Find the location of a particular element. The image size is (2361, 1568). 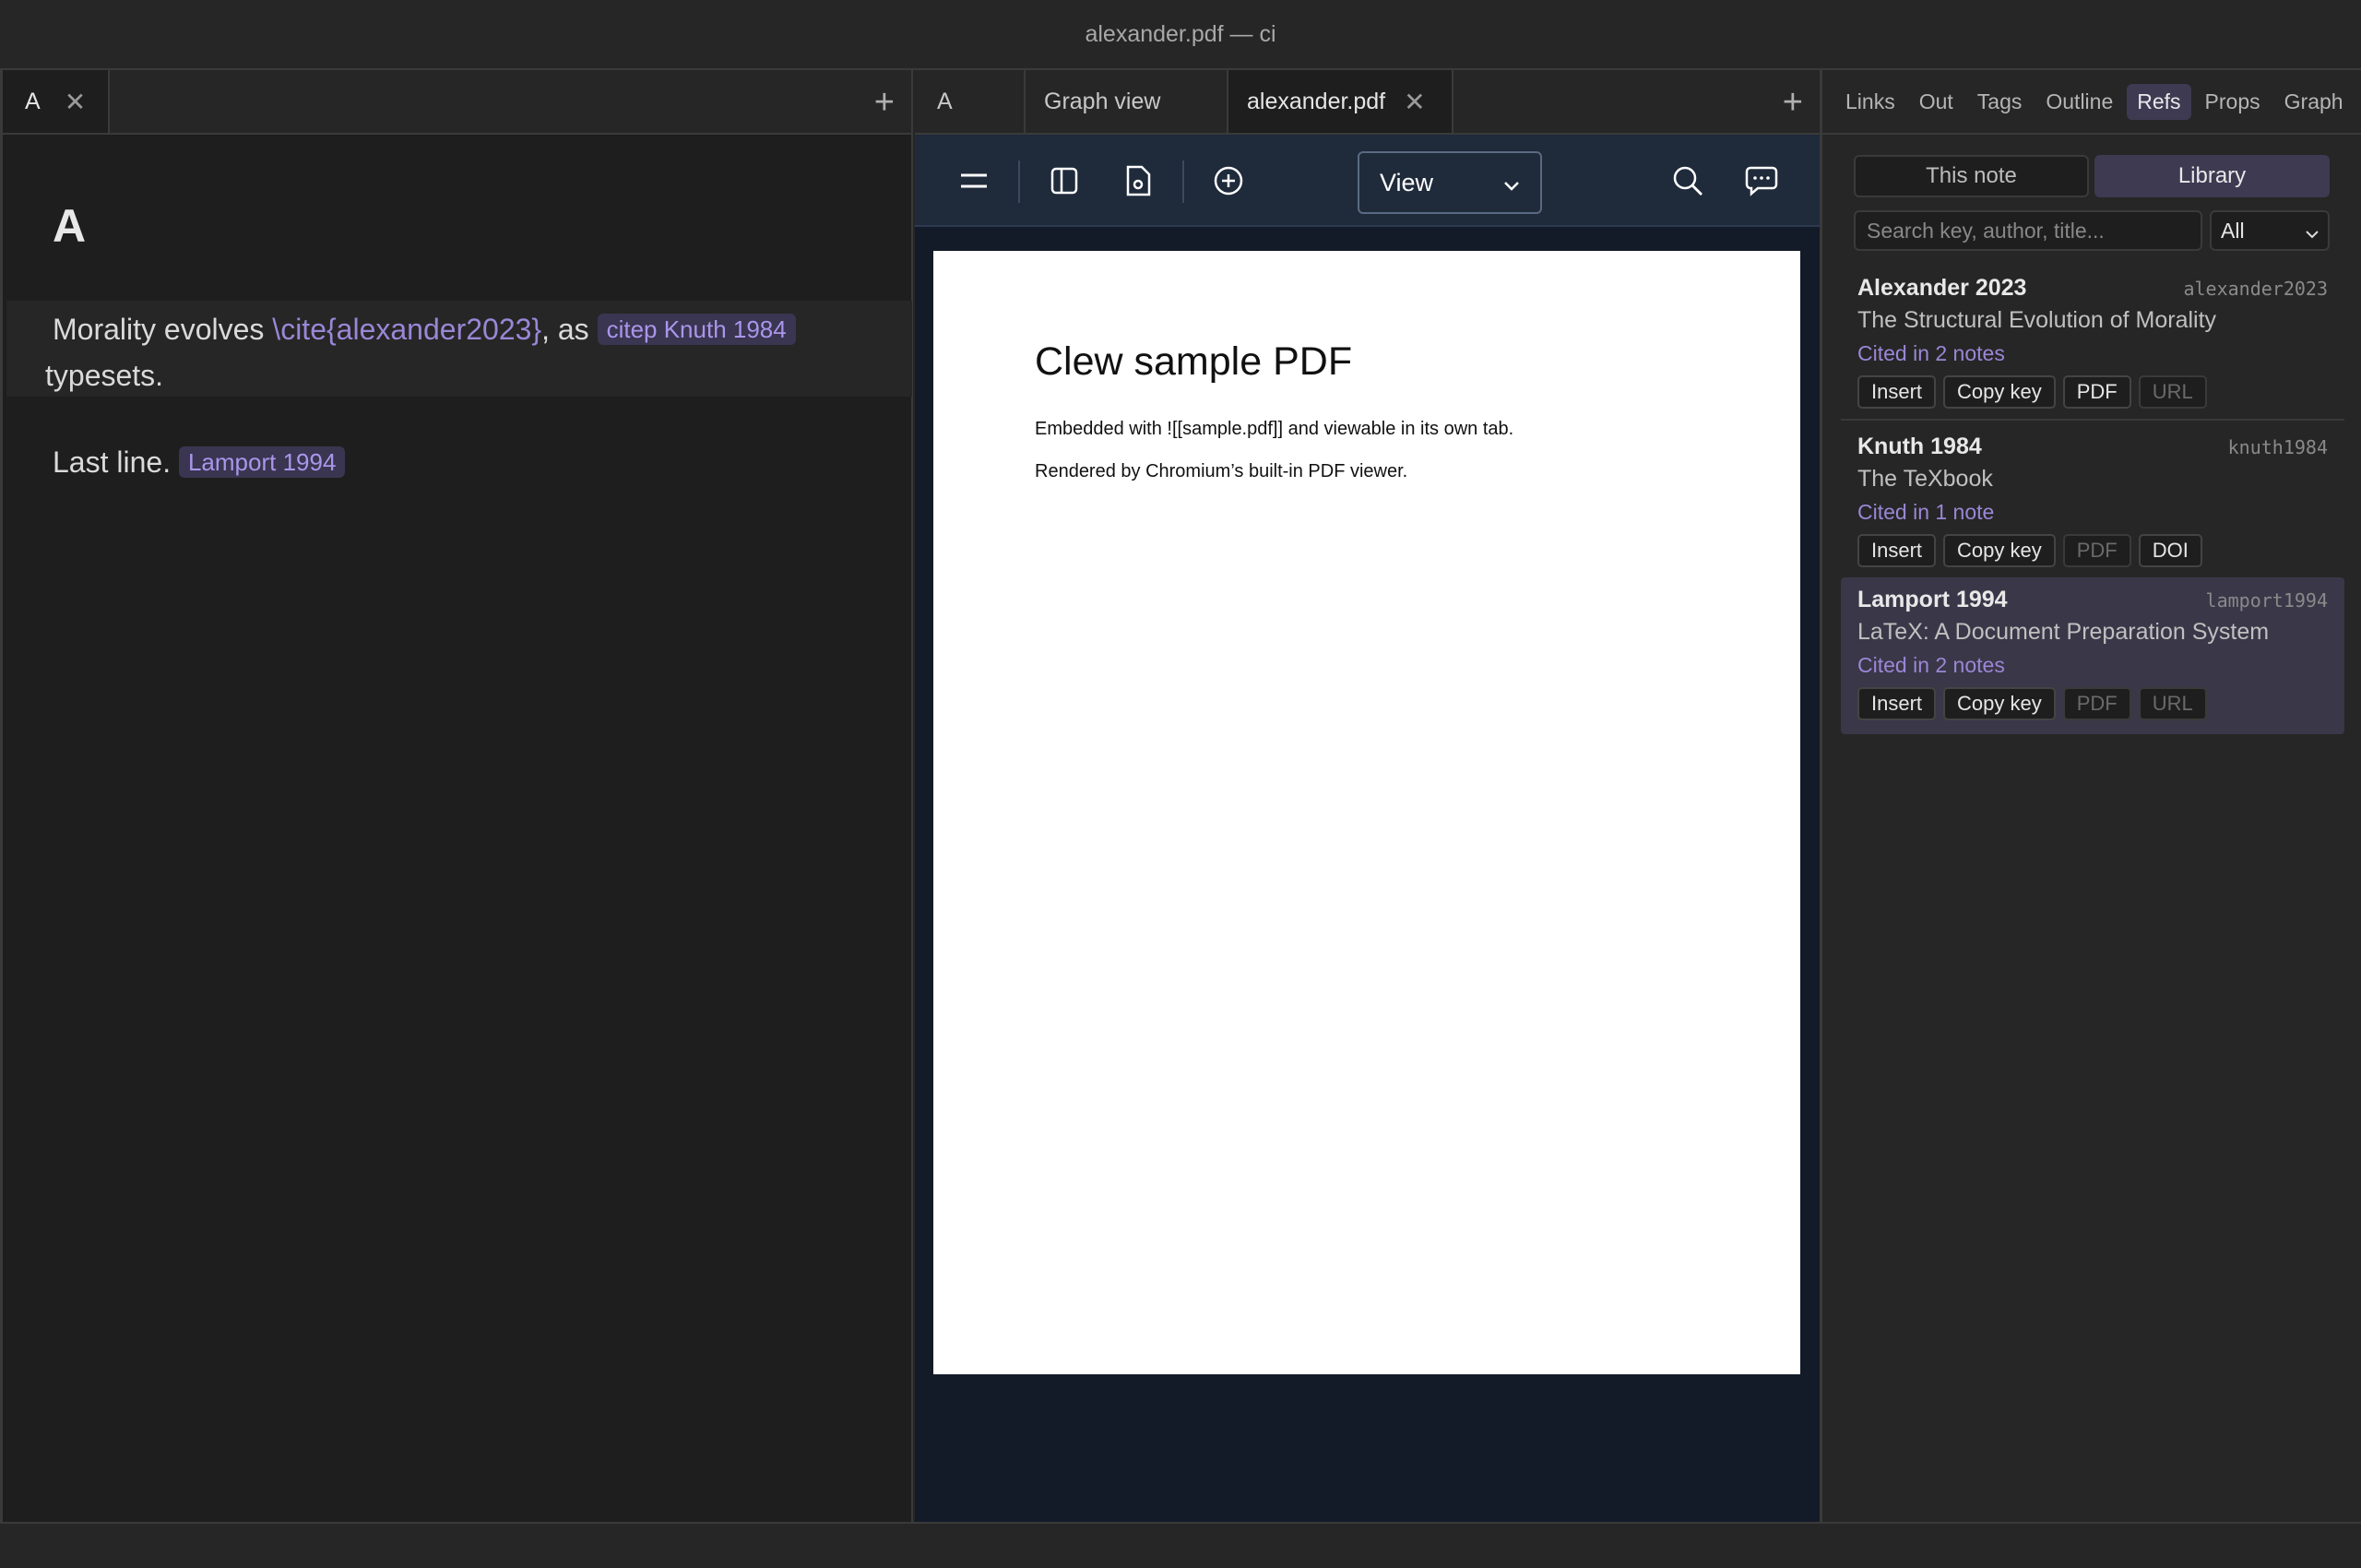

tab-outline: Outline is located at coordinates (2079, 102).